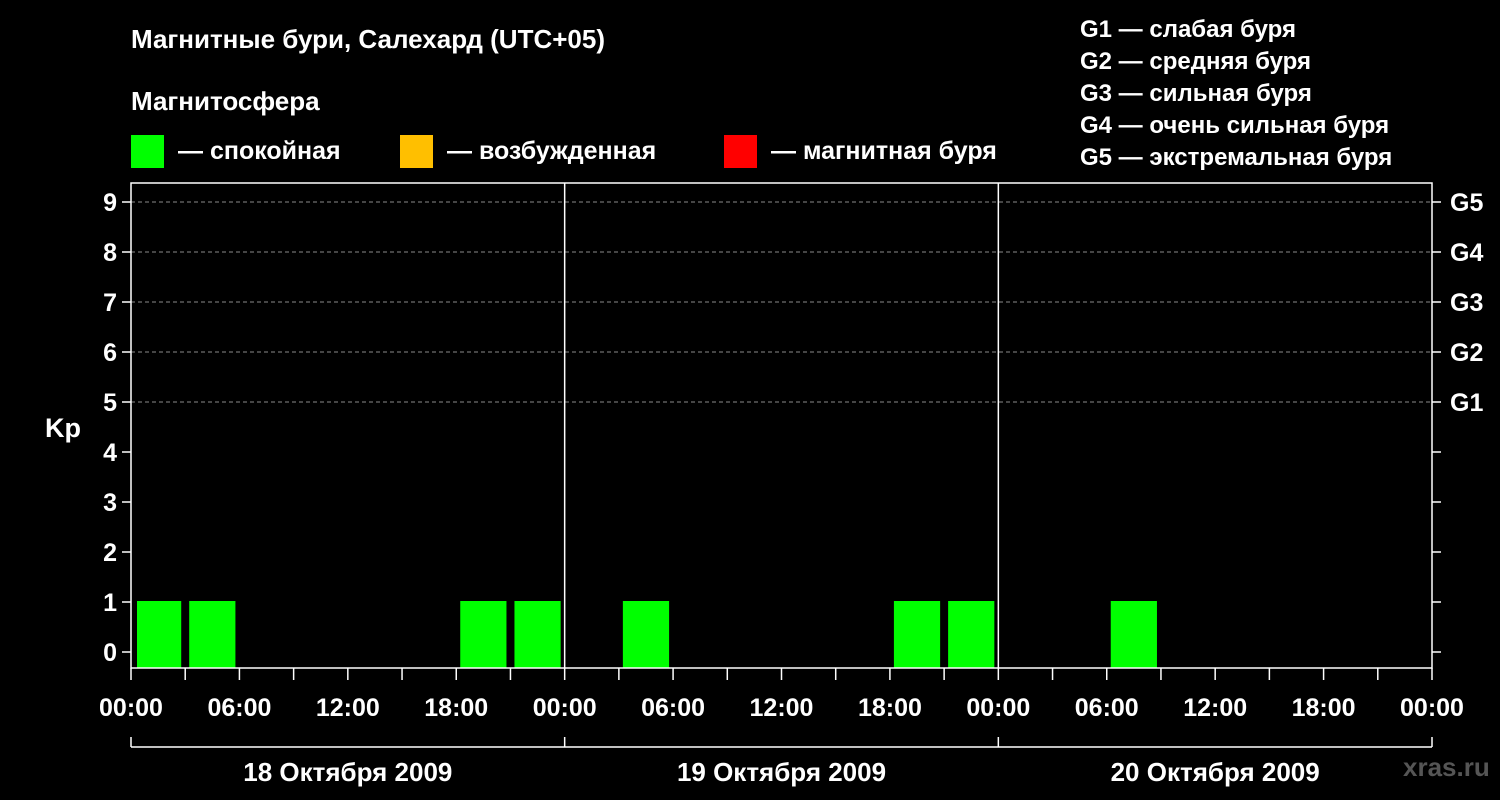 This screenshot has height=800, width=1500. I want to click on g-axis-label: G2, so click(1466, 353).